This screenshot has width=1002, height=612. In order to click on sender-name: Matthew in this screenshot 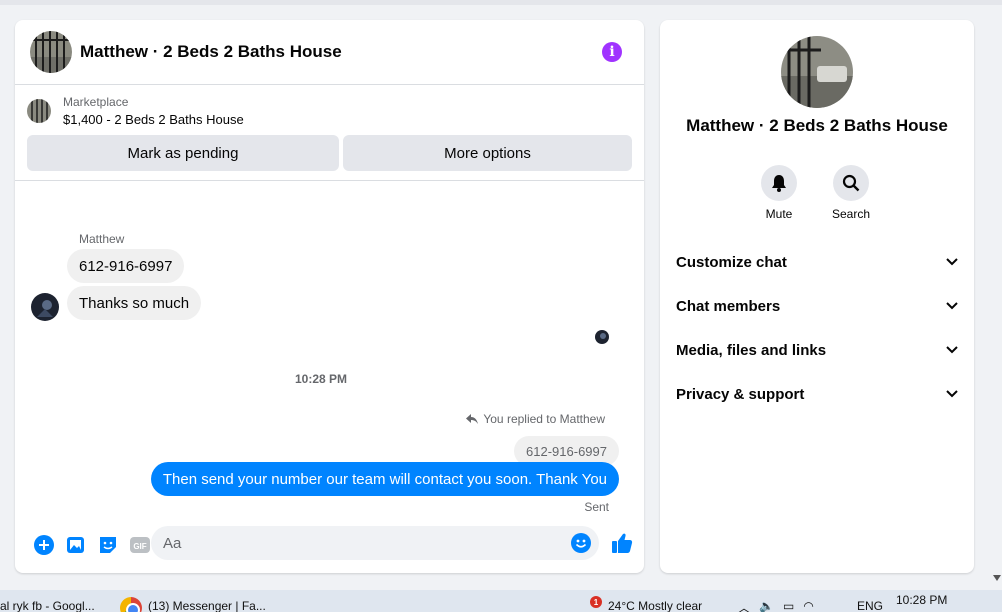, I will do `click(102, 239)`.